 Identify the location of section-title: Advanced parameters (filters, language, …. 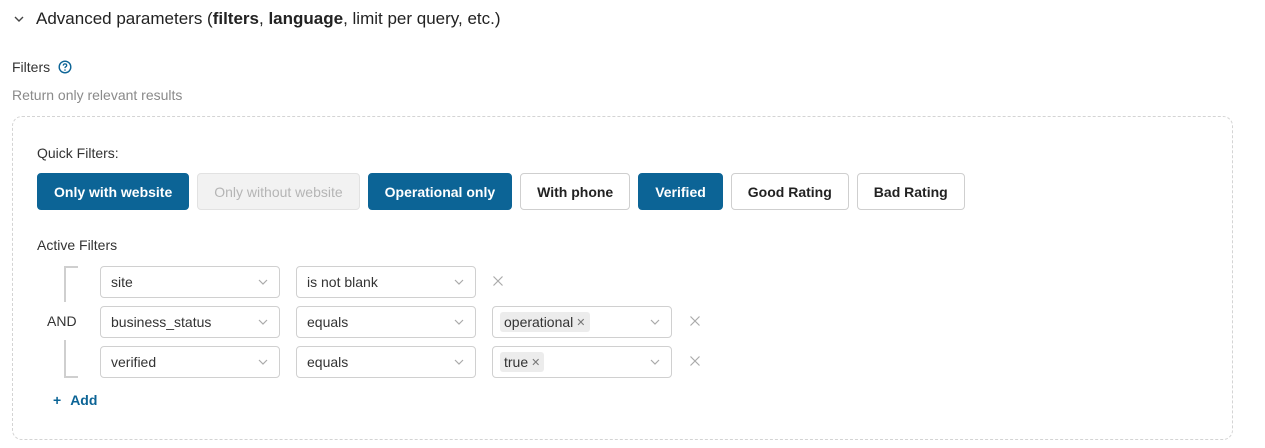
(268, 18).